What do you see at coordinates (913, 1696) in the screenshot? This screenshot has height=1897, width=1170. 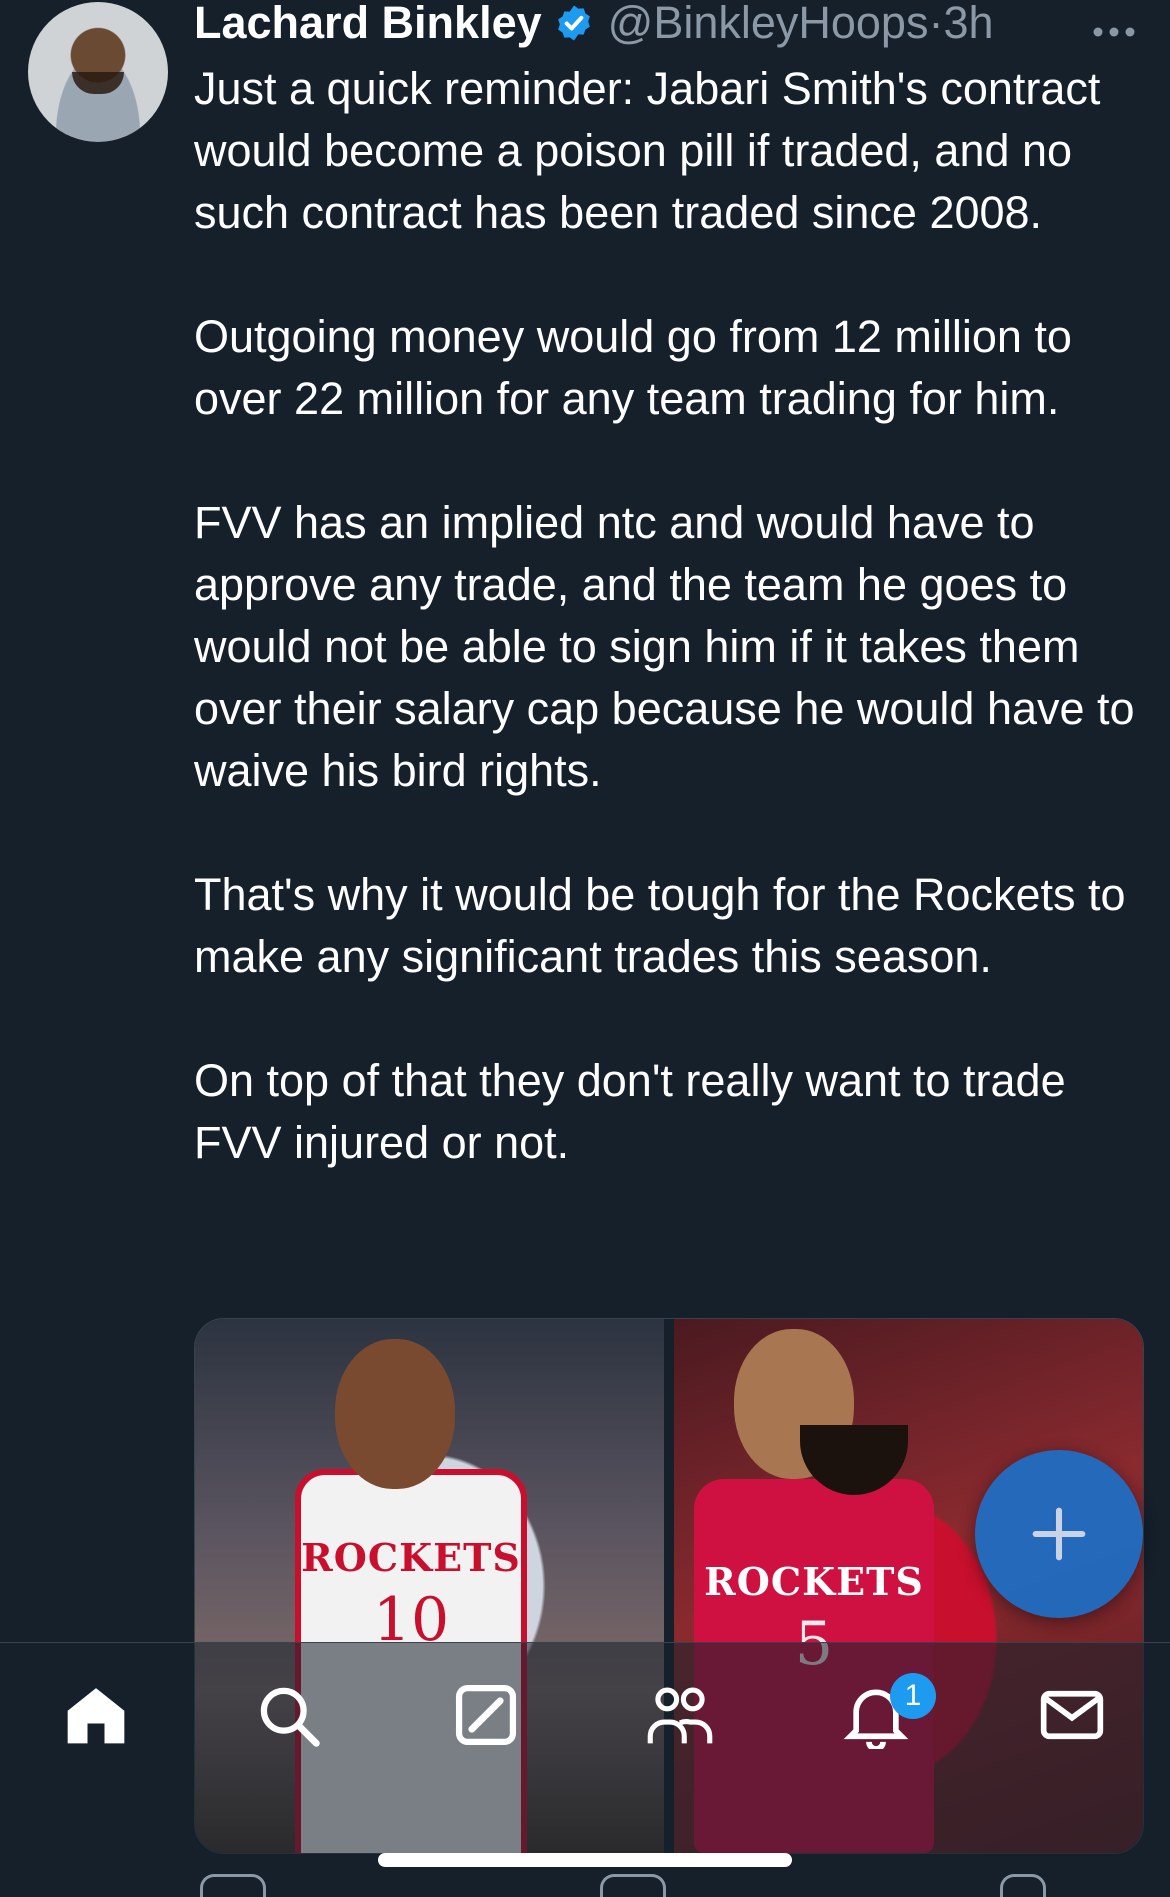 I see `notifications-badge: 1` at bounding box center [913, 1696].